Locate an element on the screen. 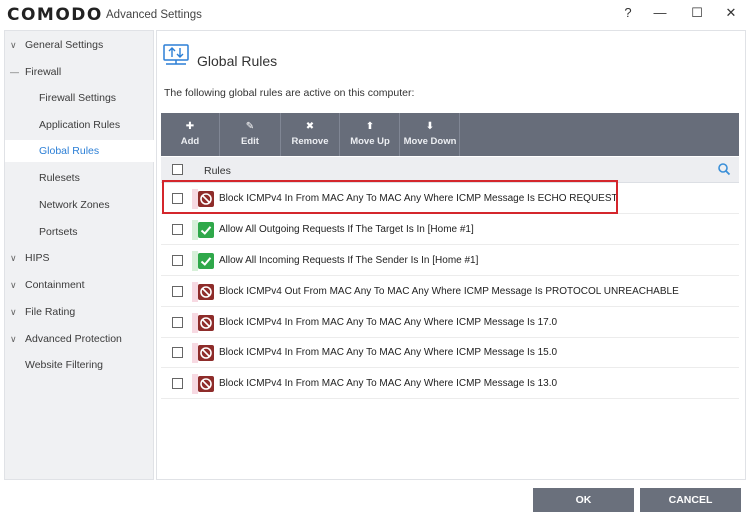 This screenshot has height=517, width=750. sidebar-item-label: Global Rules is located at coordinates (69, 151).